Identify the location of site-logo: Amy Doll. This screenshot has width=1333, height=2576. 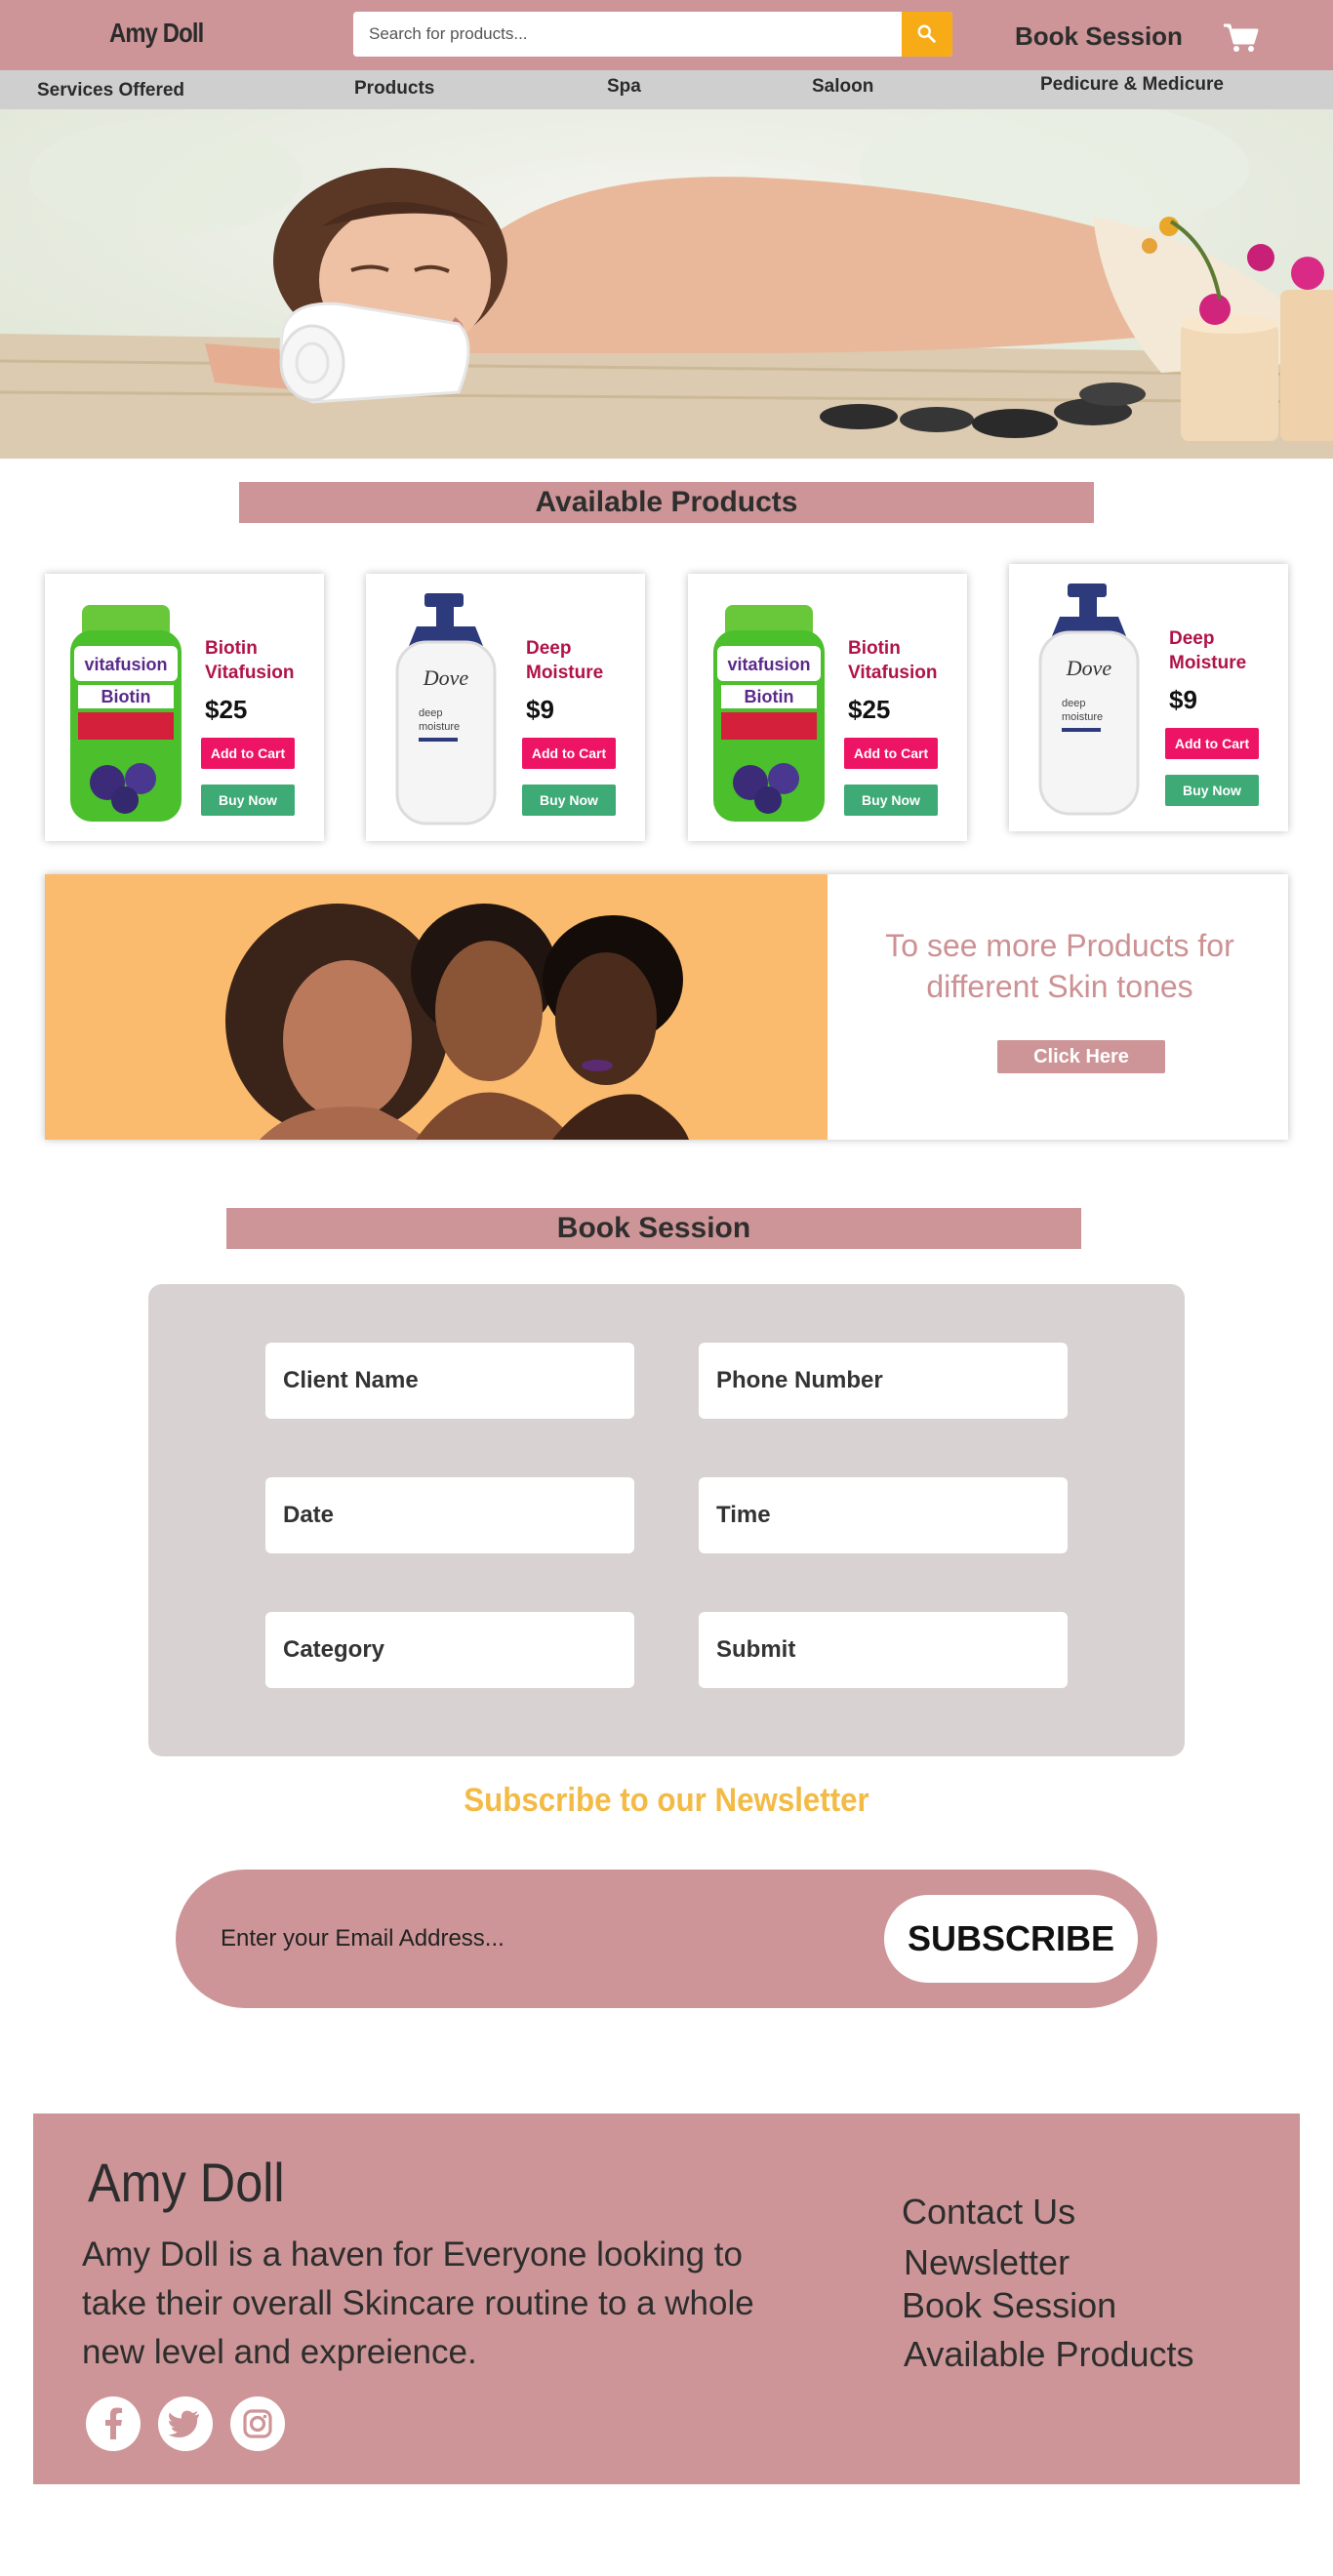
(156, 33).